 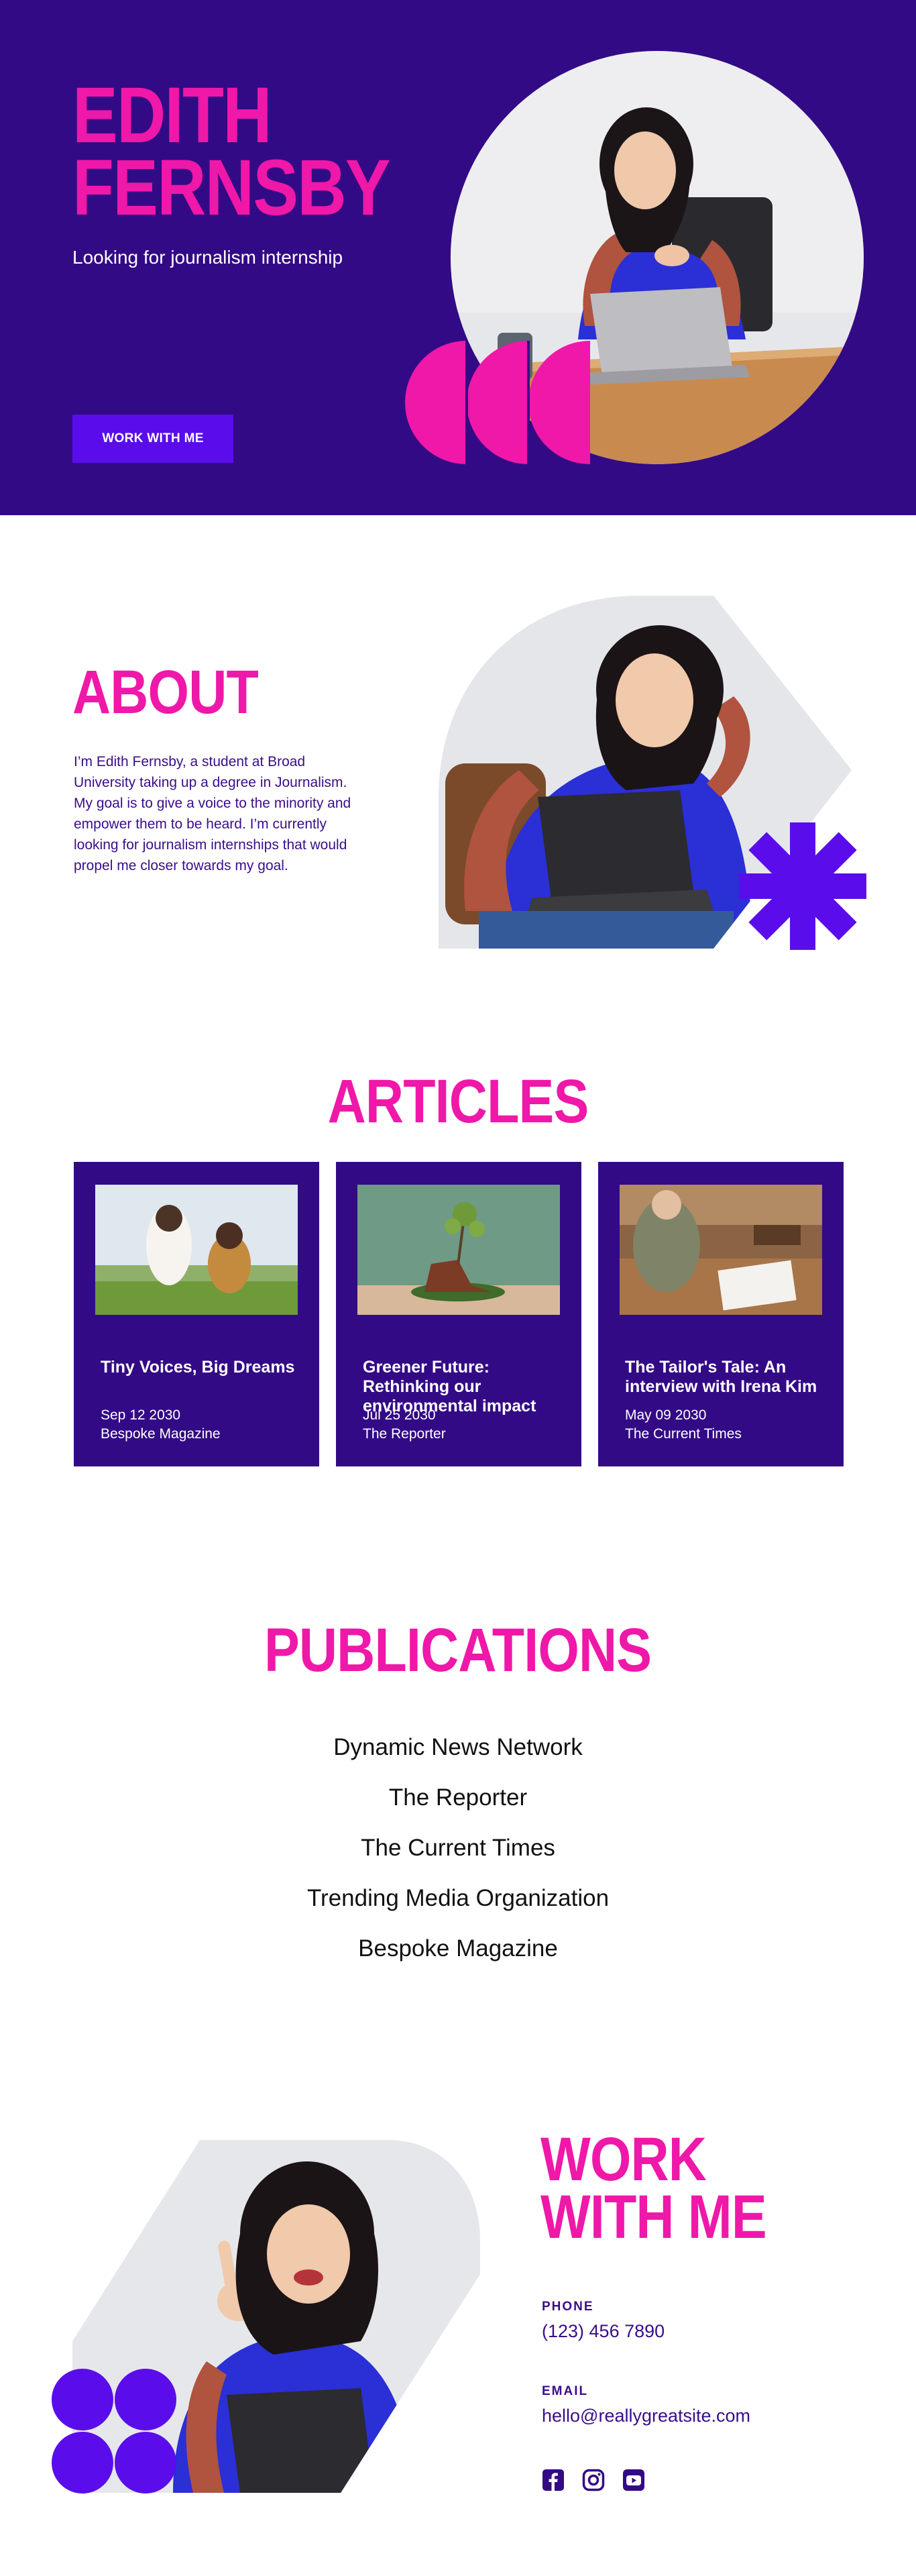 I want to click on publications-title: PUBLICATIONS, so click(x=458, y=1650).